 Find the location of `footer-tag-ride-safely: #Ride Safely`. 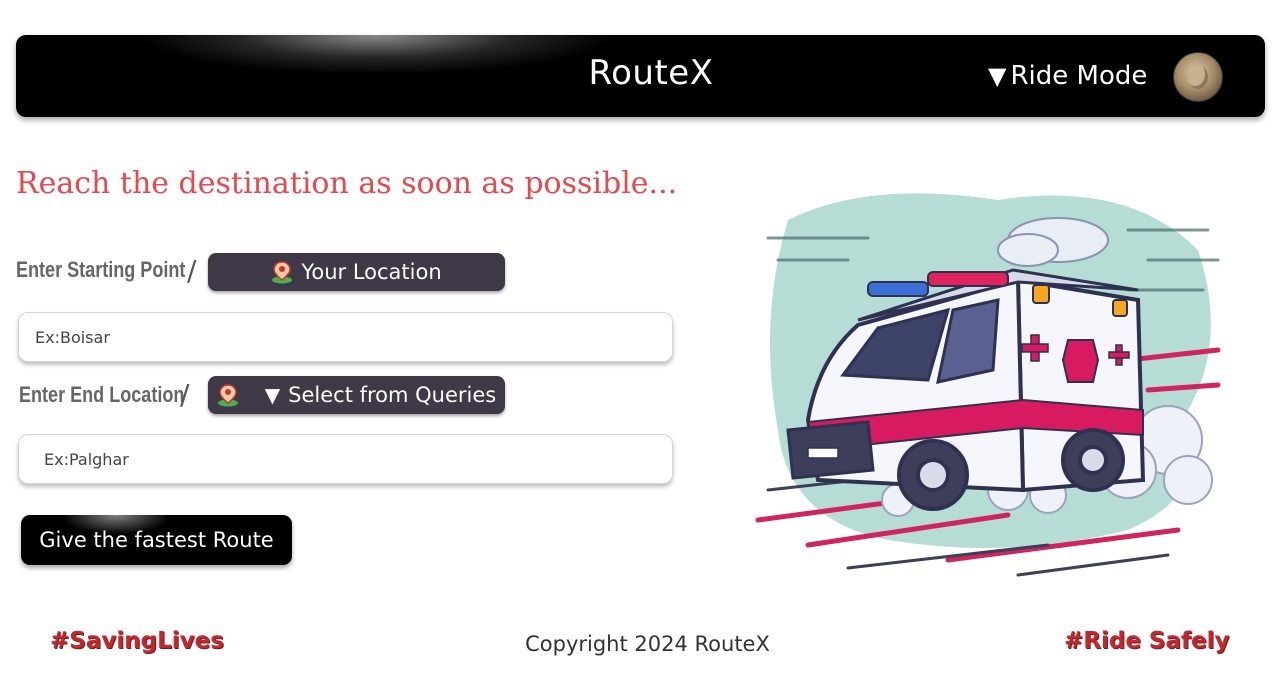

footer-tag-ride-safely: #Ride Safely is located at coordinates (1147, 641).